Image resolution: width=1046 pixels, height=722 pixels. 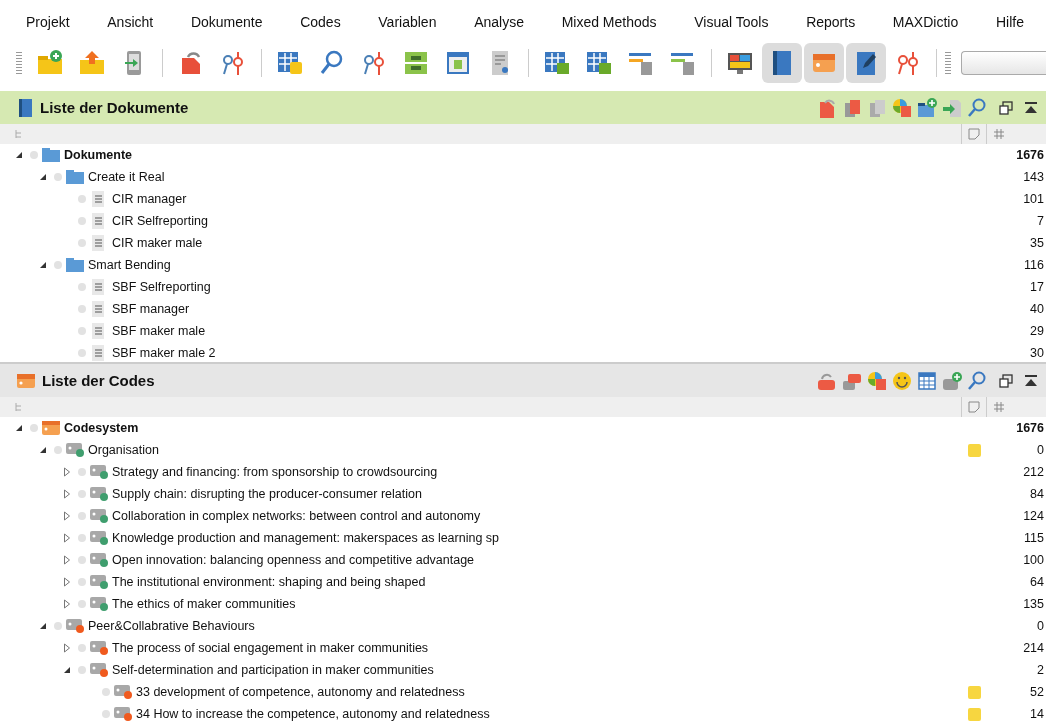 I want to click on pen-button, so click(x=866, y=63).